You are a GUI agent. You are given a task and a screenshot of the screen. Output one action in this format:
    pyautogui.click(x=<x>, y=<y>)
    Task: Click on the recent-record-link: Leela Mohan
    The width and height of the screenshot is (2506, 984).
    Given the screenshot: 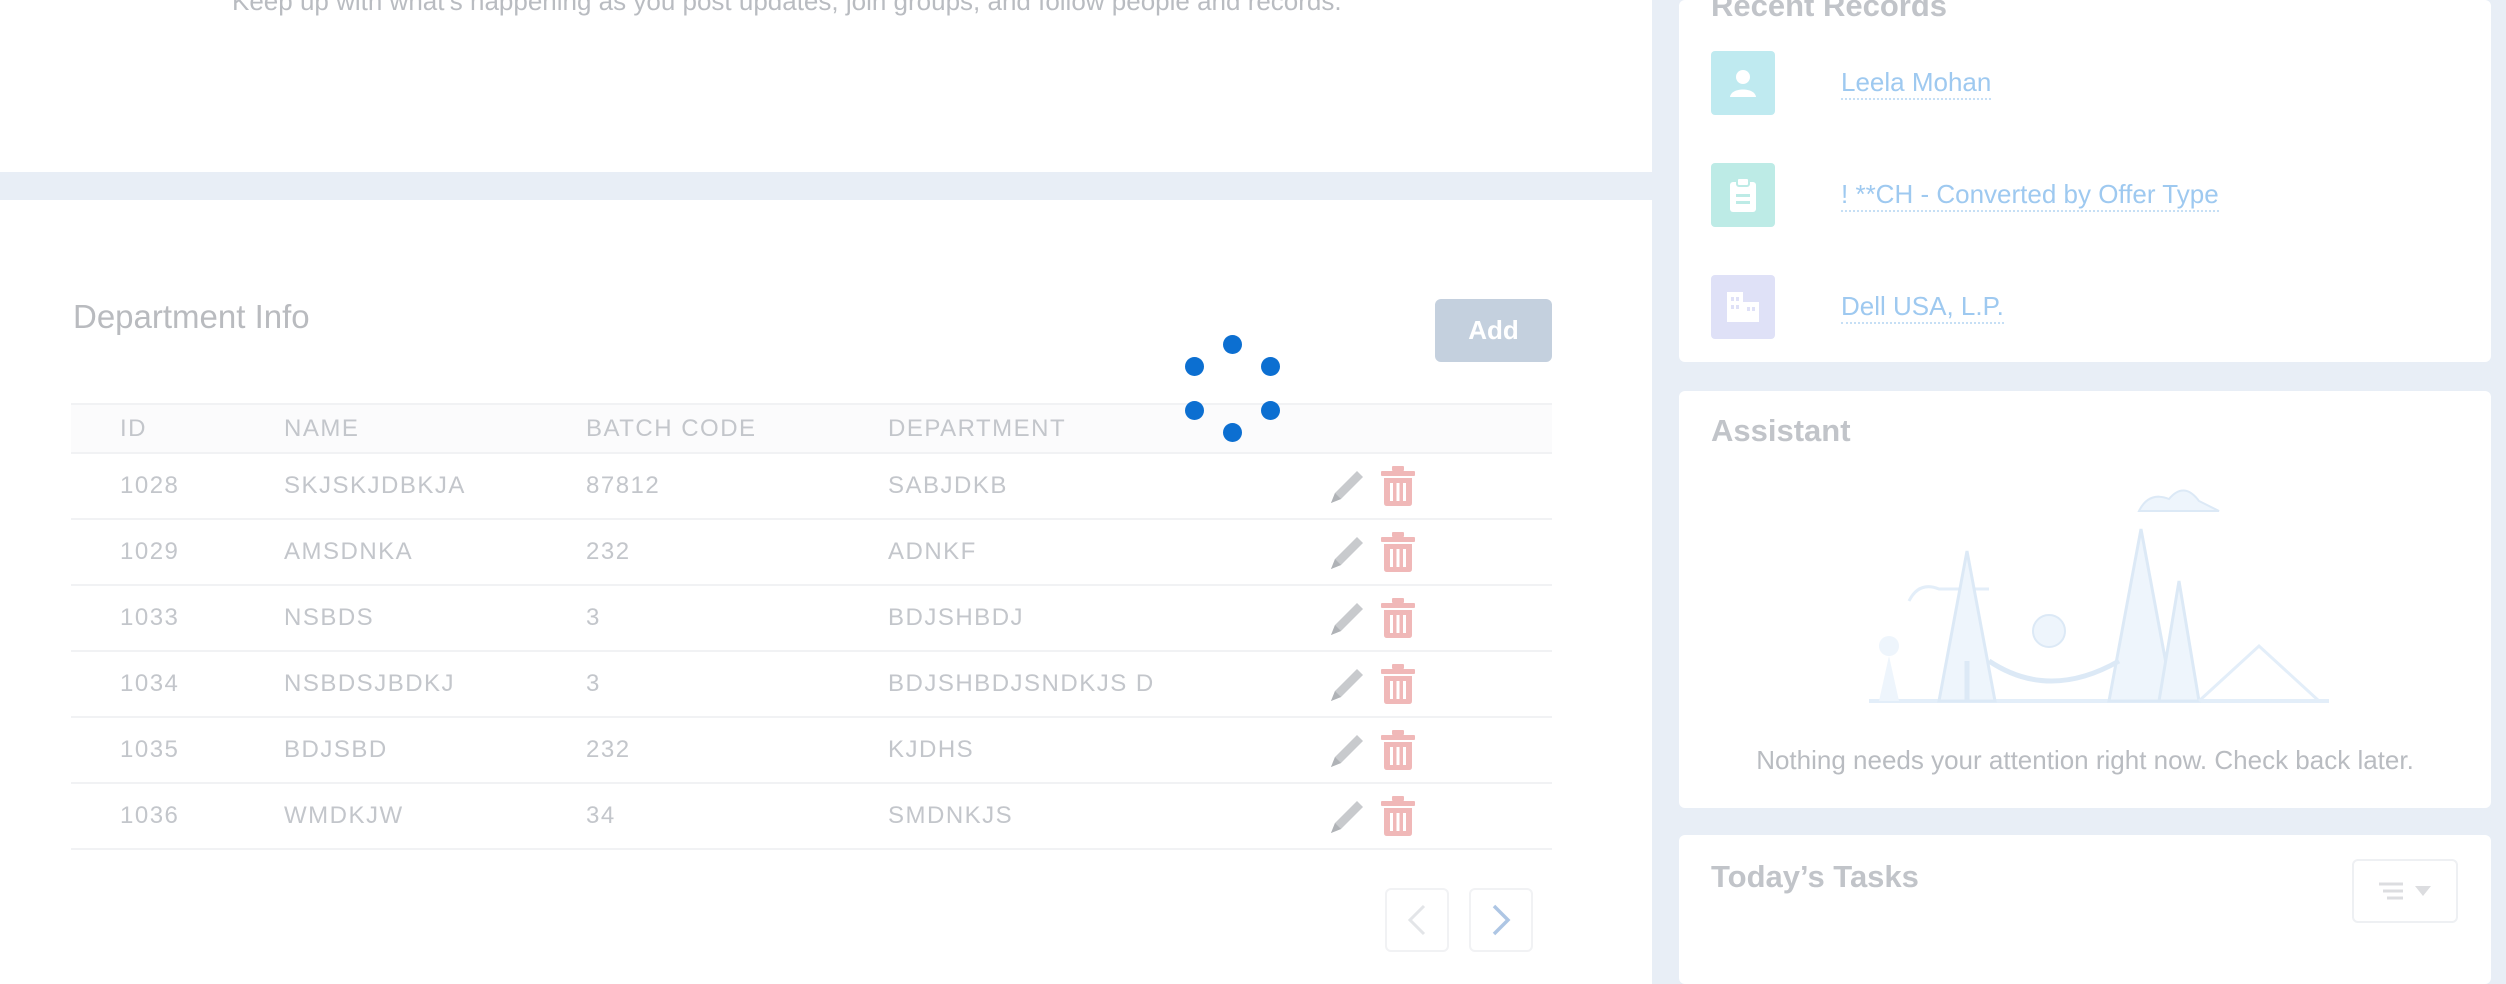 What is the action you would take?
    pyautogui.click(x=1916, y=83)
    